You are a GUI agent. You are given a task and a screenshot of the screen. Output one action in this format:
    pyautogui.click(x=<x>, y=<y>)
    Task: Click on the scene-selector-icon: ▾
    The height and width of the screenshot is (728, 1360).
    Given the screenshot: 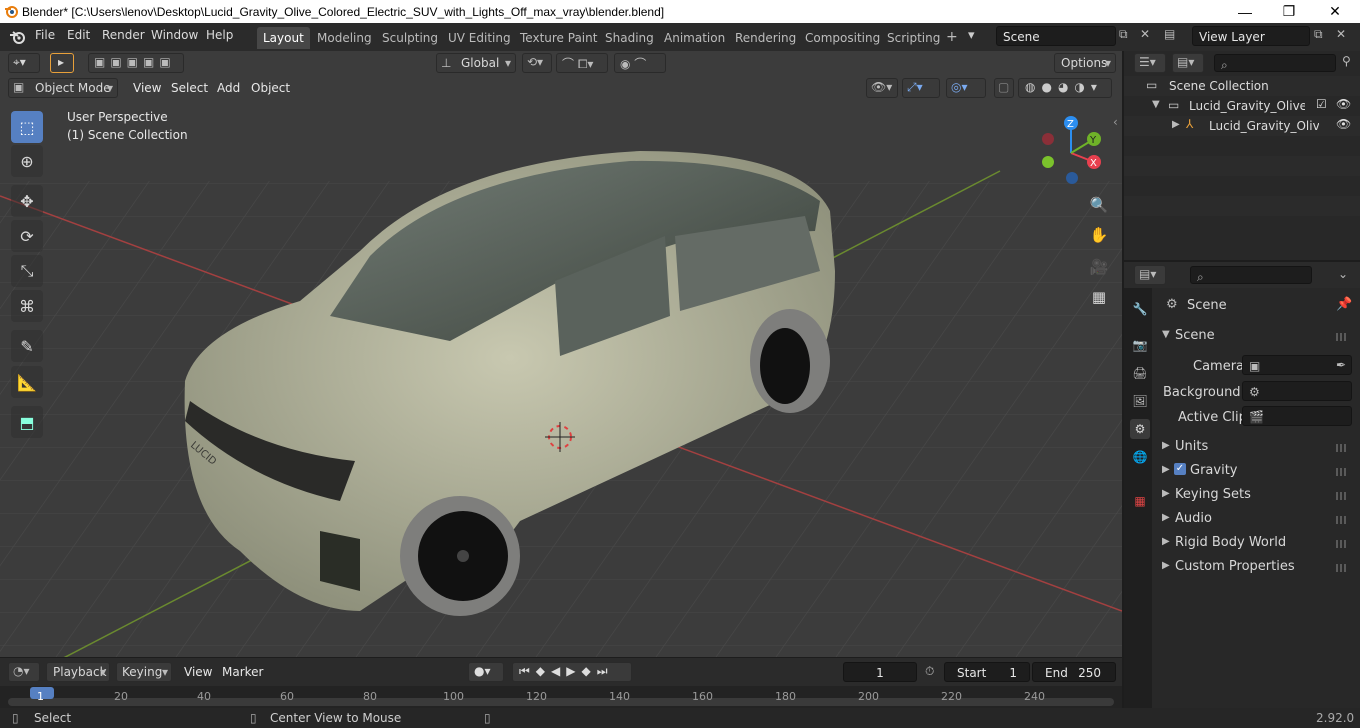 What is the action you would take?
    pyautogui.click(x=971, y=35)
    